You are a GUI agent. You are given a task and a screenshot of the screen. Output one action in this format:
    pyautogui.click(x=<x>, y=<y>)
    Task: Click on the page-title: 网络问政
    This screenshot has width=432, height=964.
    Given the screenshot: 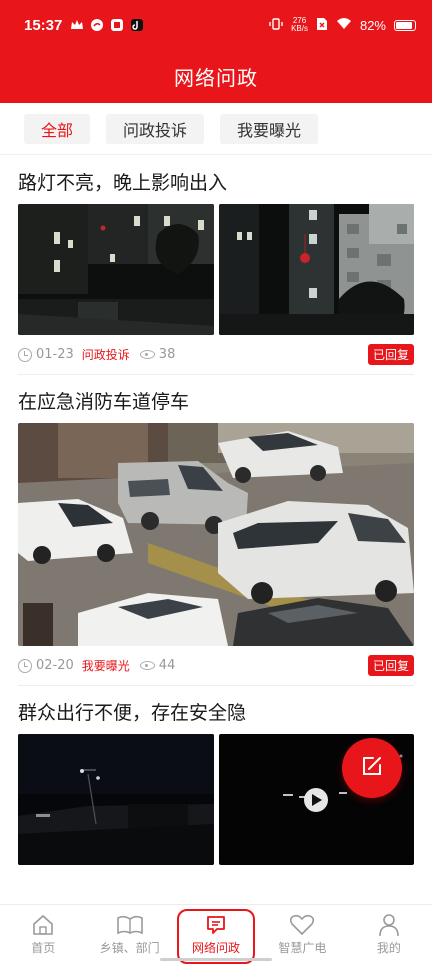 What is the action you would take?
    pyautogui.click(x=216, y=78)
    